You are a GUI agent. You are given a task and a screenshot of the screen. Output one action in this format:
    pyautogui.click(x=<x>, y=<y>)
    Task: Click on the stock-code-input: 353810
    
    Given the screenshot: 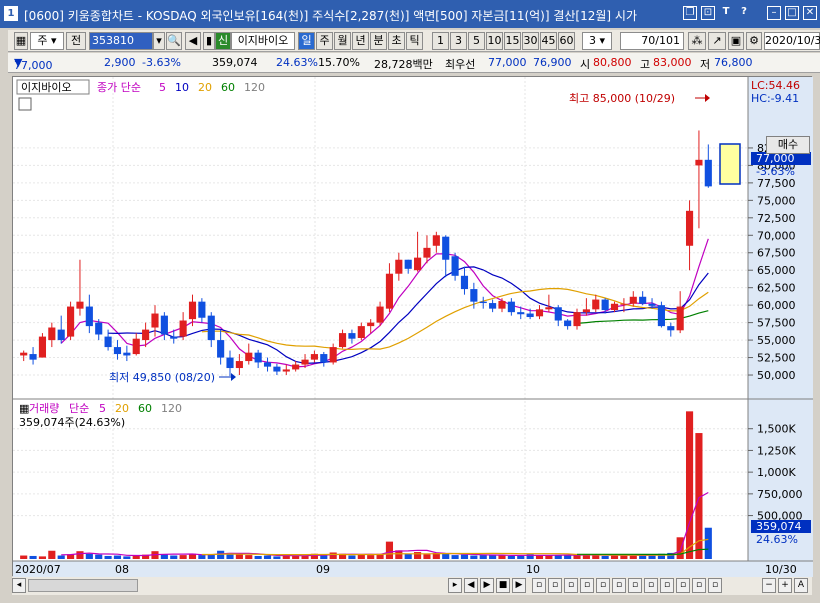 What is the action you would take?
    pyautogui.click(x=121, y=41)
    